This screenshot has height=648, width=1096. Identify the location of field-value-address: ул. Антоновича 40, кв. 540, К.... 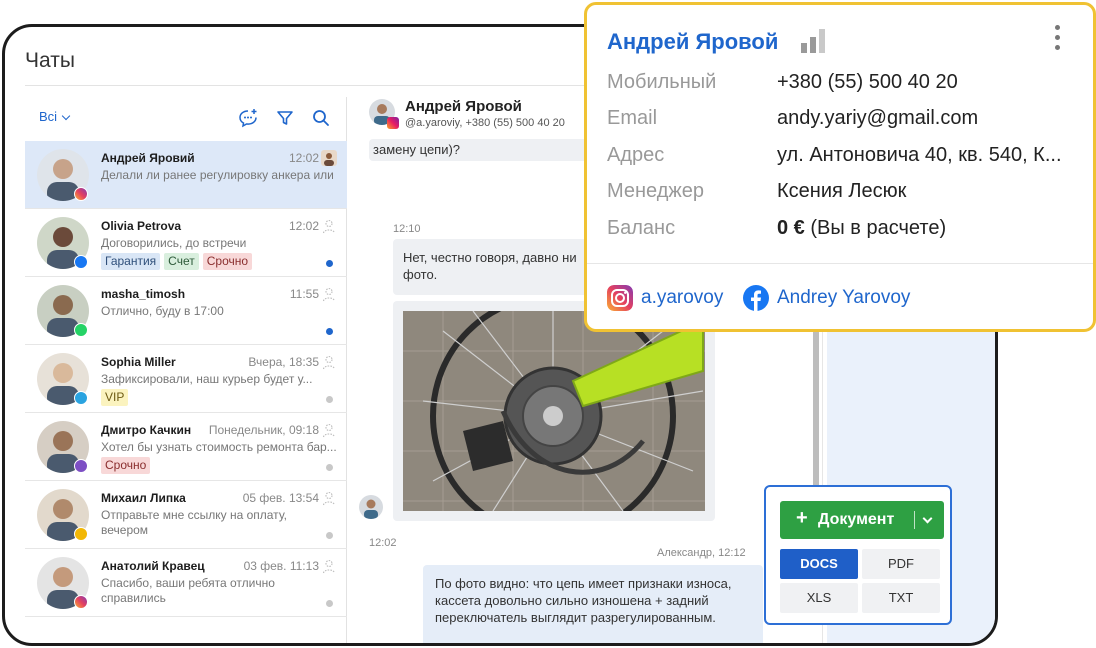
(919, 155).